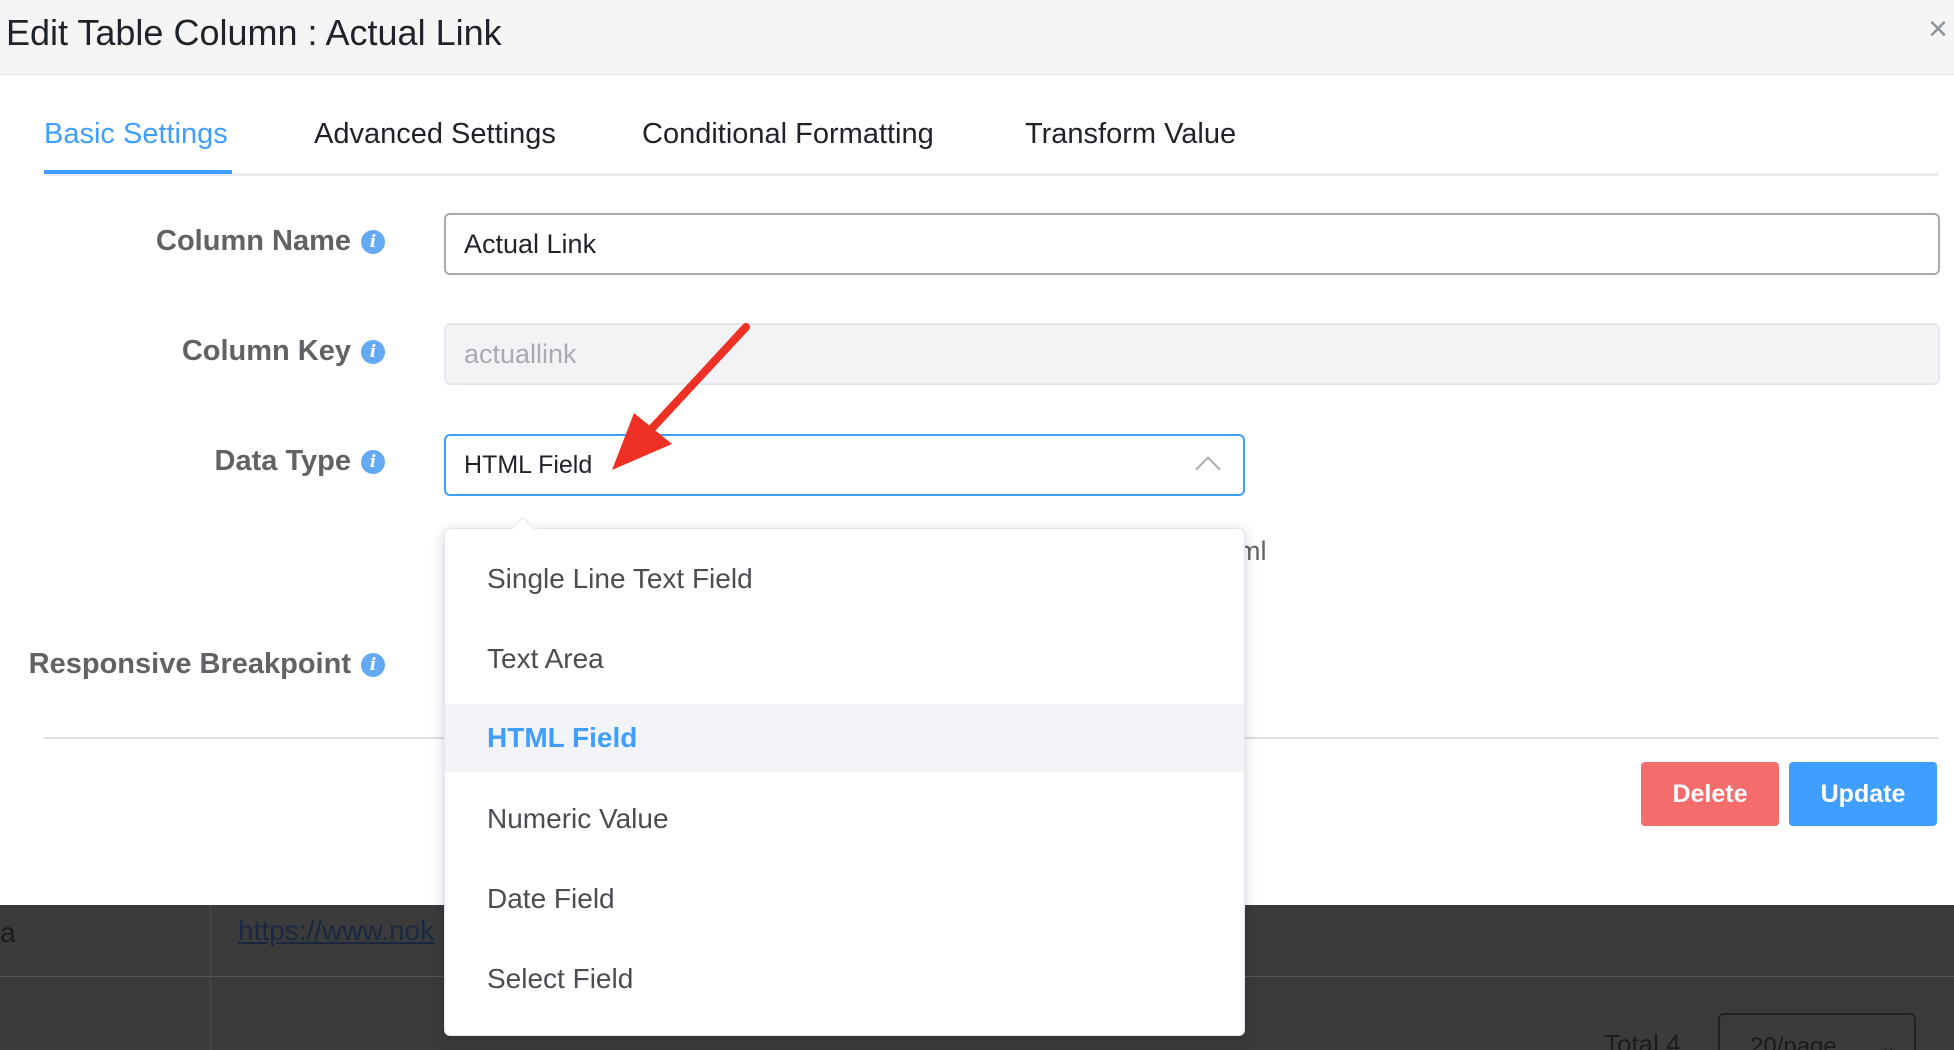  I want to click on option-html-field: HTML Field, so click(844, 738).